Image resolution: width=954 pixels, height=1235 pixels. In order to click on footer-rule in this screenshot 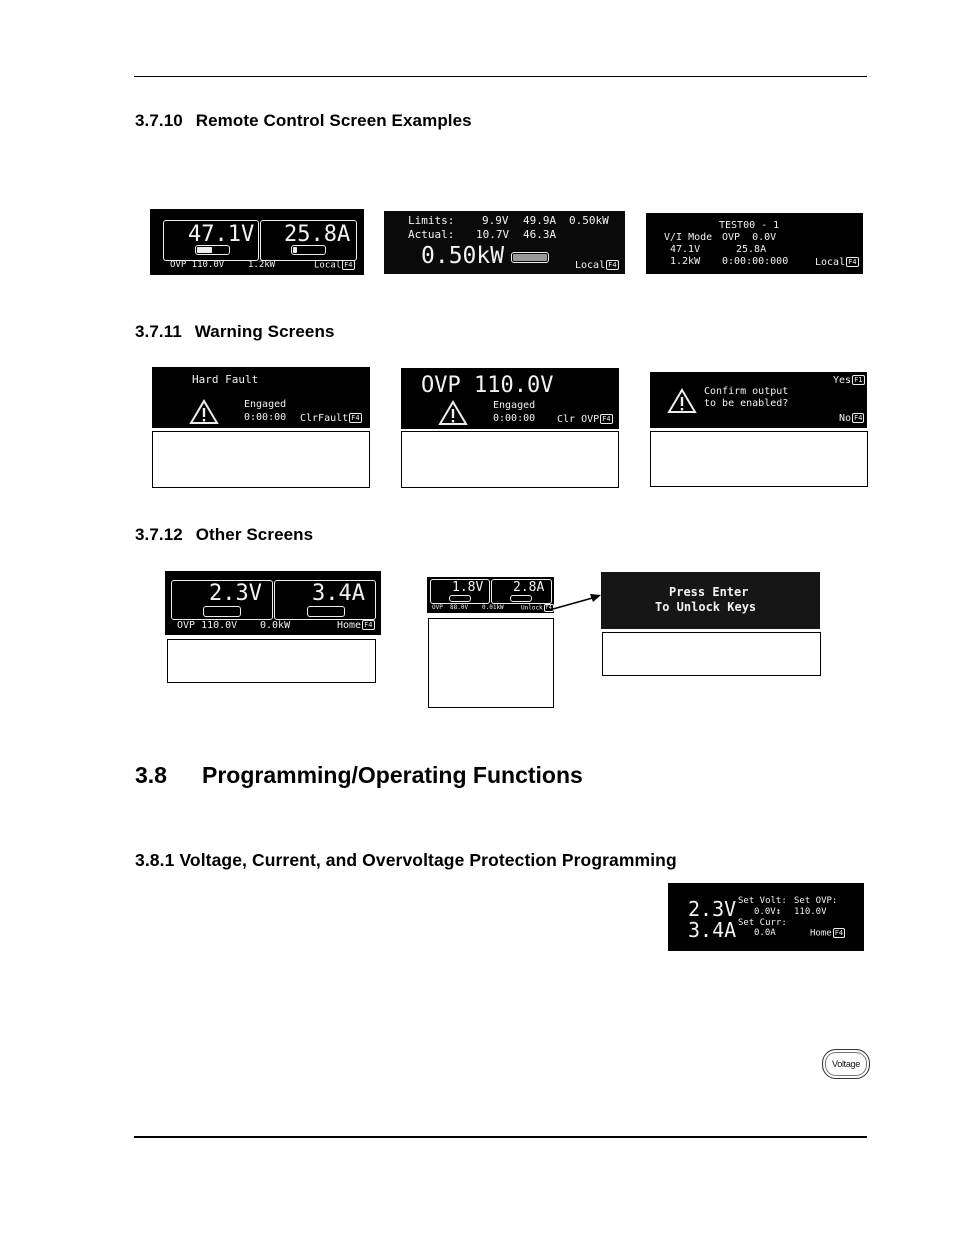, I will do `click(500, 1137)`.